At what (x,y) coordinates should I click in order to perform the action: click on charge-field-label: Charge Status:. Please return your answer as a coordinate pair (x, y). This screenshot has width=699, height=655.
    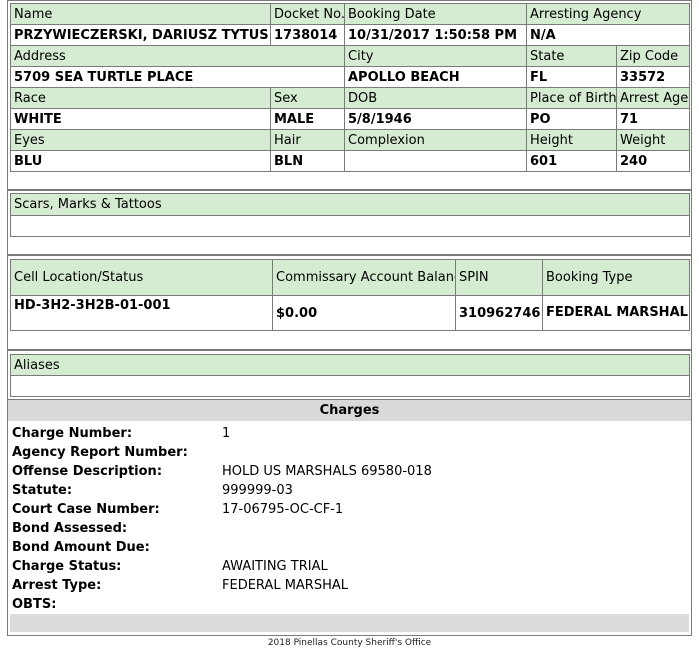
    Looking at the image, I should click on (67, 566).